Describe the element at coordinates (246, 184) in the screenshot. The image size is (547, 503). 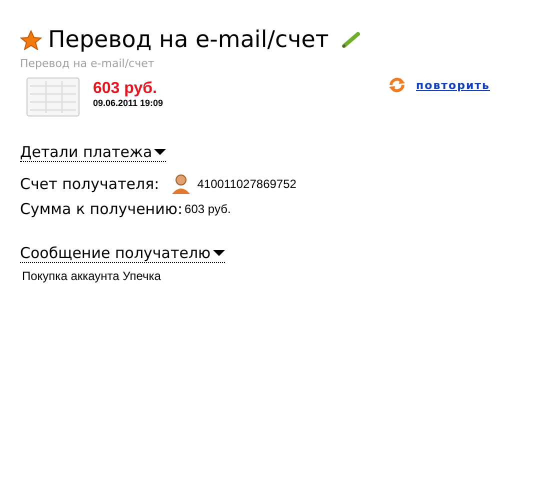
I see `field-value: 410011027869752` at that location.